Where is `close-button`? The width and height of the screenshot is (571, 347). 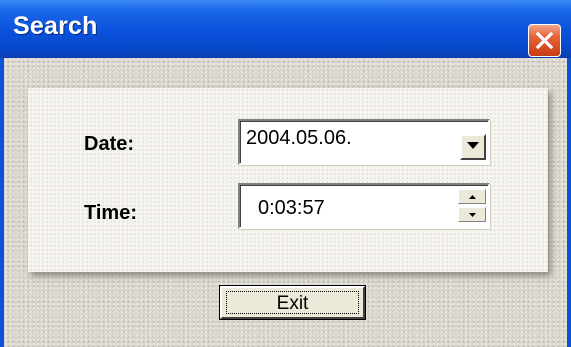
close-button is located at coordinates (544, 40).